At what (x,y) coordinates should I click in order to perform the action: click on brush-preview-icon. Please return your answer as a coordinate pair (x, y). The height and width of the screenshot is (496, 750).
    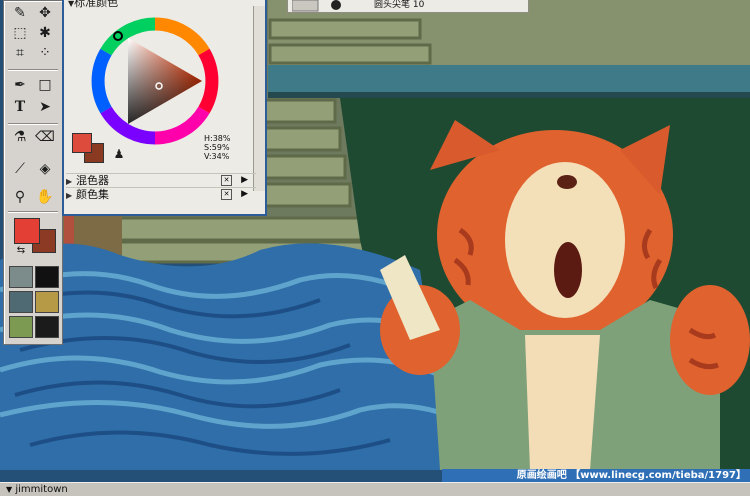
    Looking at the image, I should click on (322, 6).